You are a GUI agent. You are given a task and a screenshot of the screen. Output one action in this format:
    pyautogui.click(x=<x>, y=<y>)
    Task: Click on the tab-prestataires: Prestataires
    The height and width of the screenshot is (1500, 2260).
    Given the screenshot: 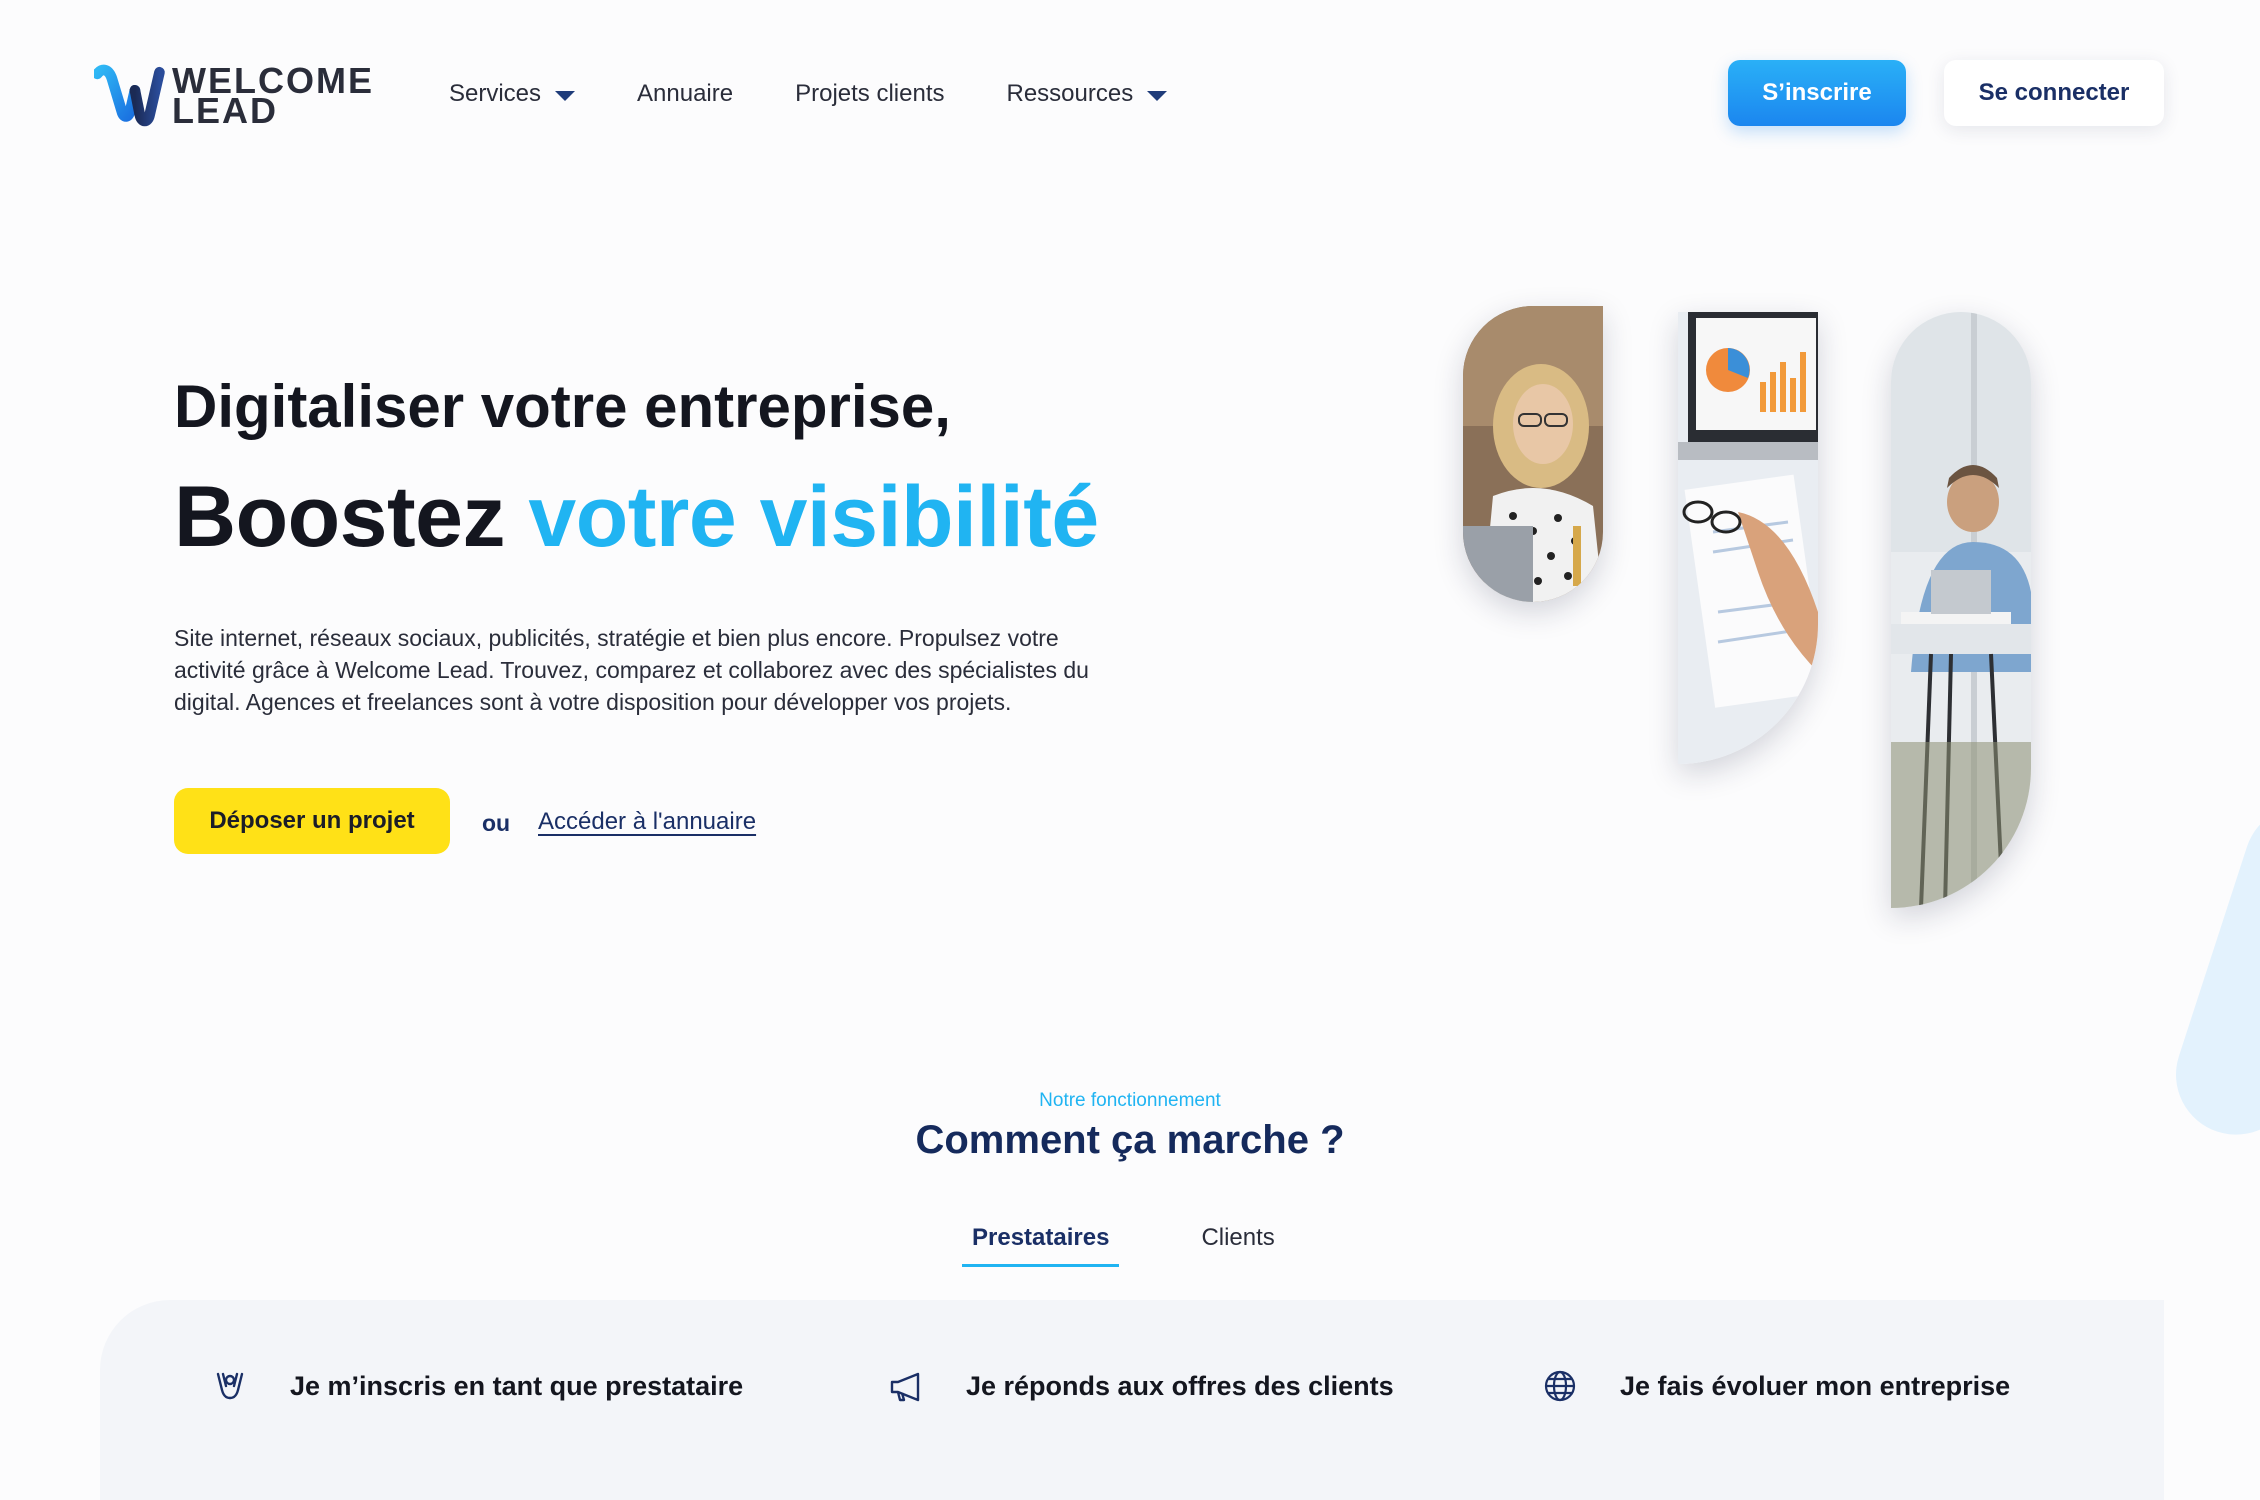 What is the action you would take?
    pyautogui.click(x=1041, y=1243)
    